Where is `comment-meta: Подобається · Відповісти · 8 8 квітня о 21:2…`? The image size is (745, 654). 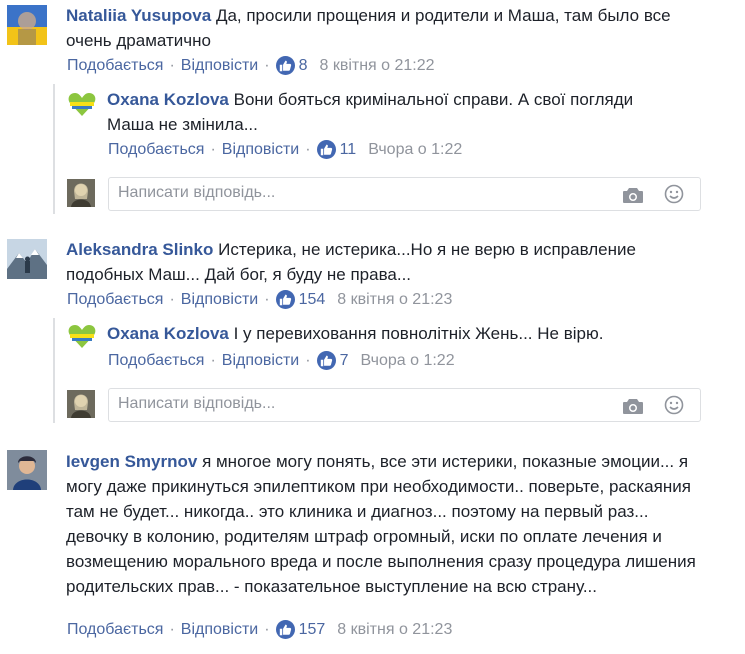 comment-meta: Подобається · Відповісти · 8 8 квітня о 21:2… is located at coordinates (251, 65).